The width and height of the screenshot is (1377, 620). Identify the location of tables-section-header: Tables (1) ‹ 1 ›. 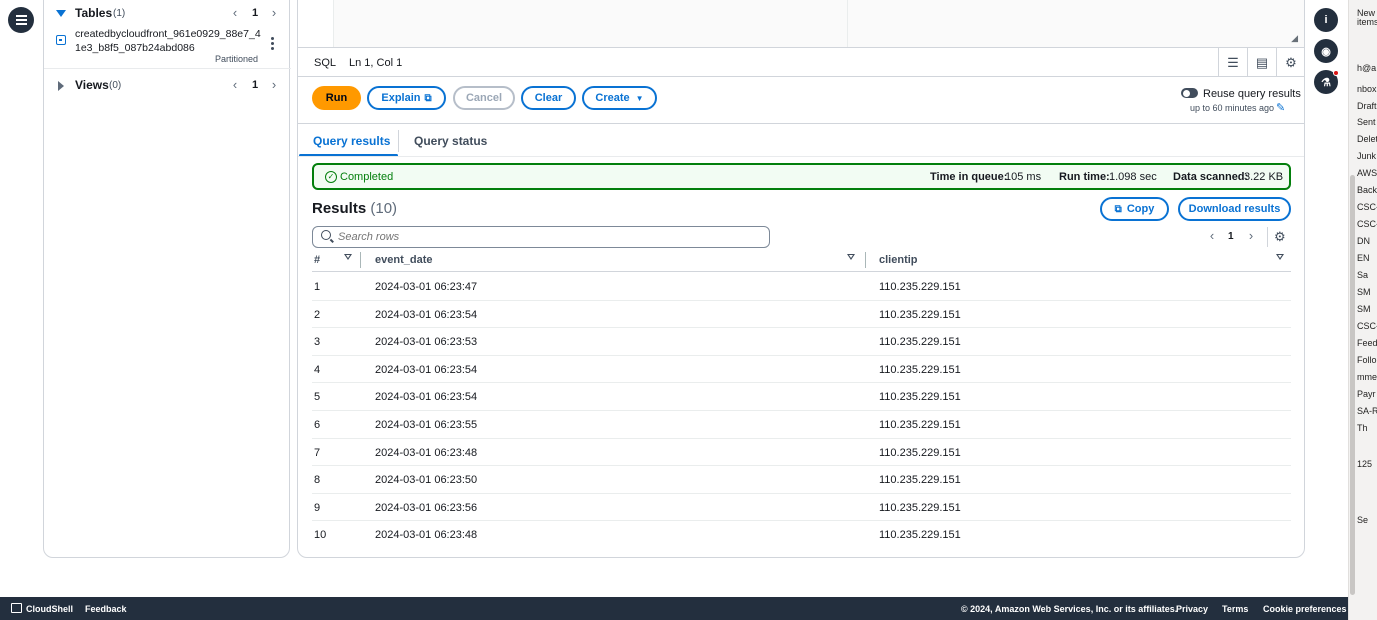
(167, 15).